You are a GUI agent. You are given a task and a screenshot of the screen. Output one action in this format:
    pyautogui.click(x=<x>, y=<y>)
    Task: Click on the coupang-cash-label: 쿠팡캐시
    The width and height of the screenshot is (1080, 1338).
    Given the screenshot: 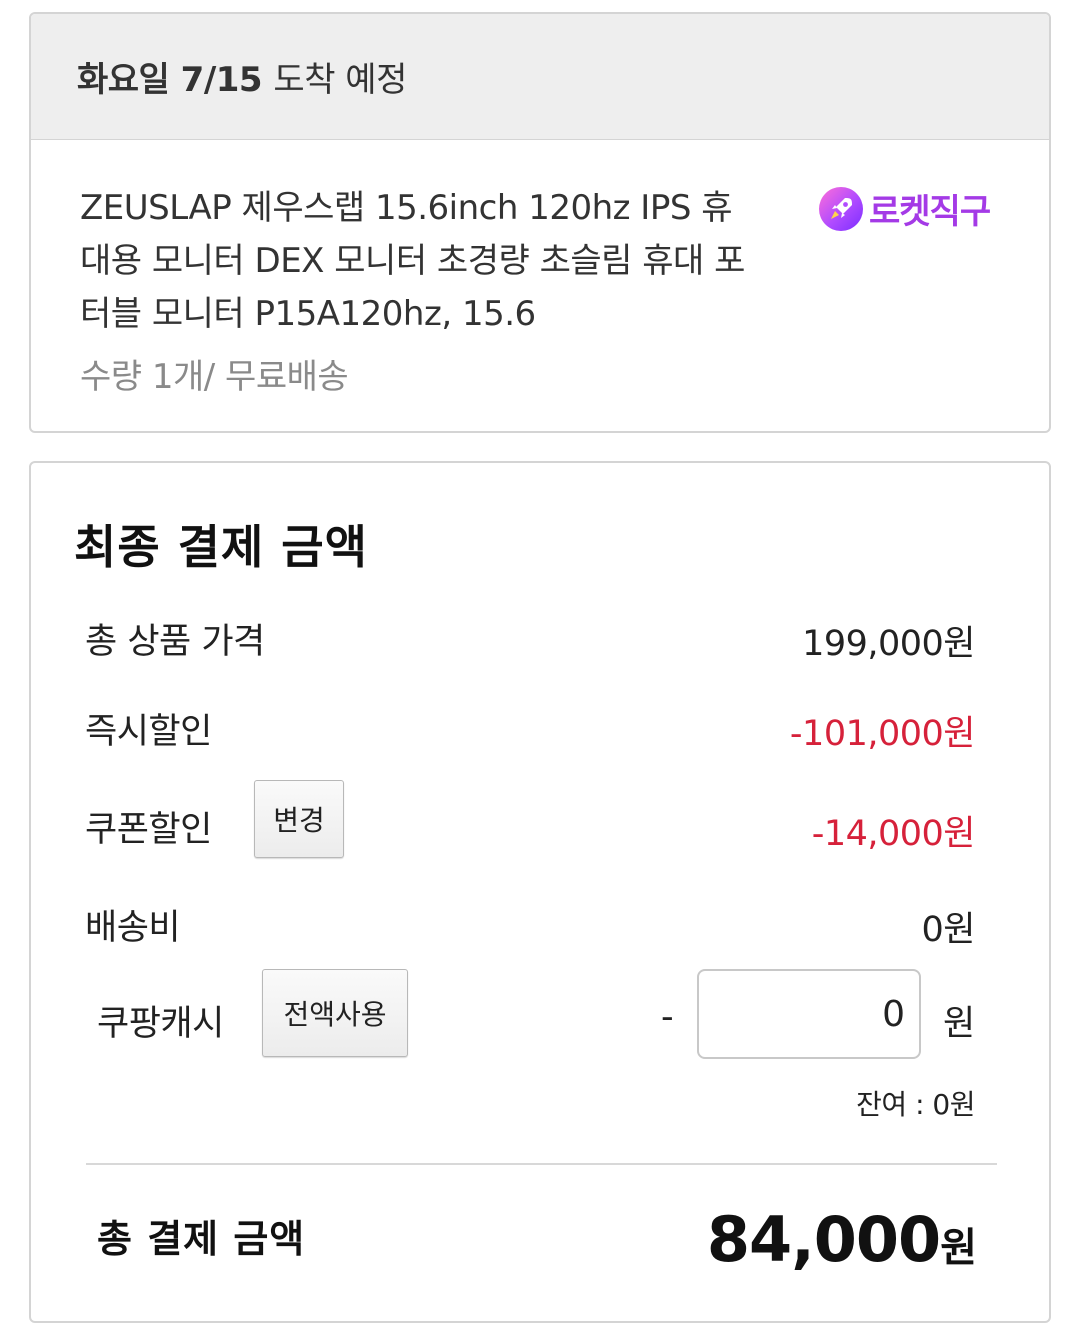 What is the action you would take?
    pyautogui.click(x=160, y=1024)
    